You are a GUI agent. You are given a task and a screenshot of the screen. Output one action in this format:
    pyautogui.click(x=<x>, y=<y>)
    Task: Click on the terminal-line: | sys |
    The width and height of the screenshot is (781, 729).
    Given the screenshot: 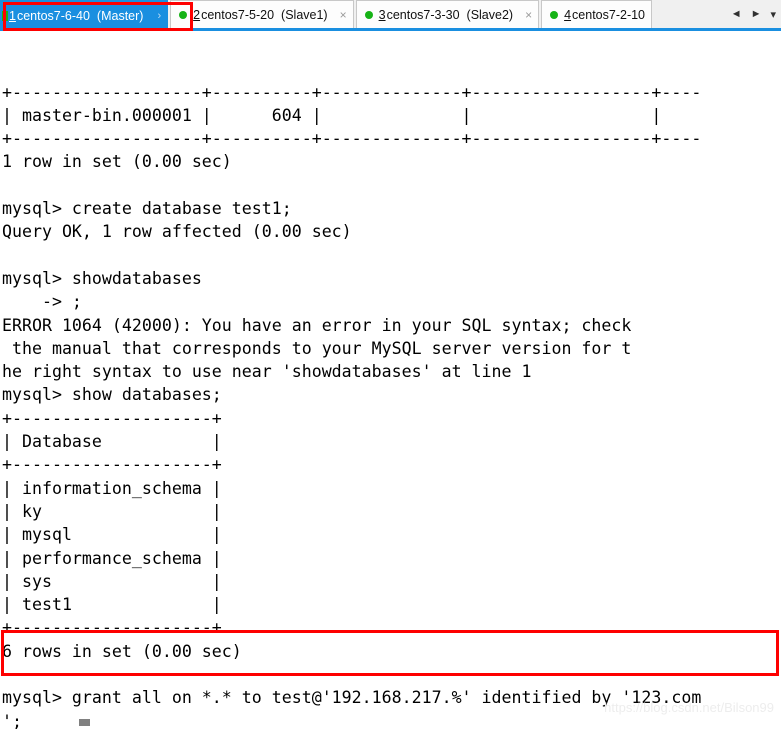 What is the action you would take?
    pyautogui.click(x=112, y=581)
    